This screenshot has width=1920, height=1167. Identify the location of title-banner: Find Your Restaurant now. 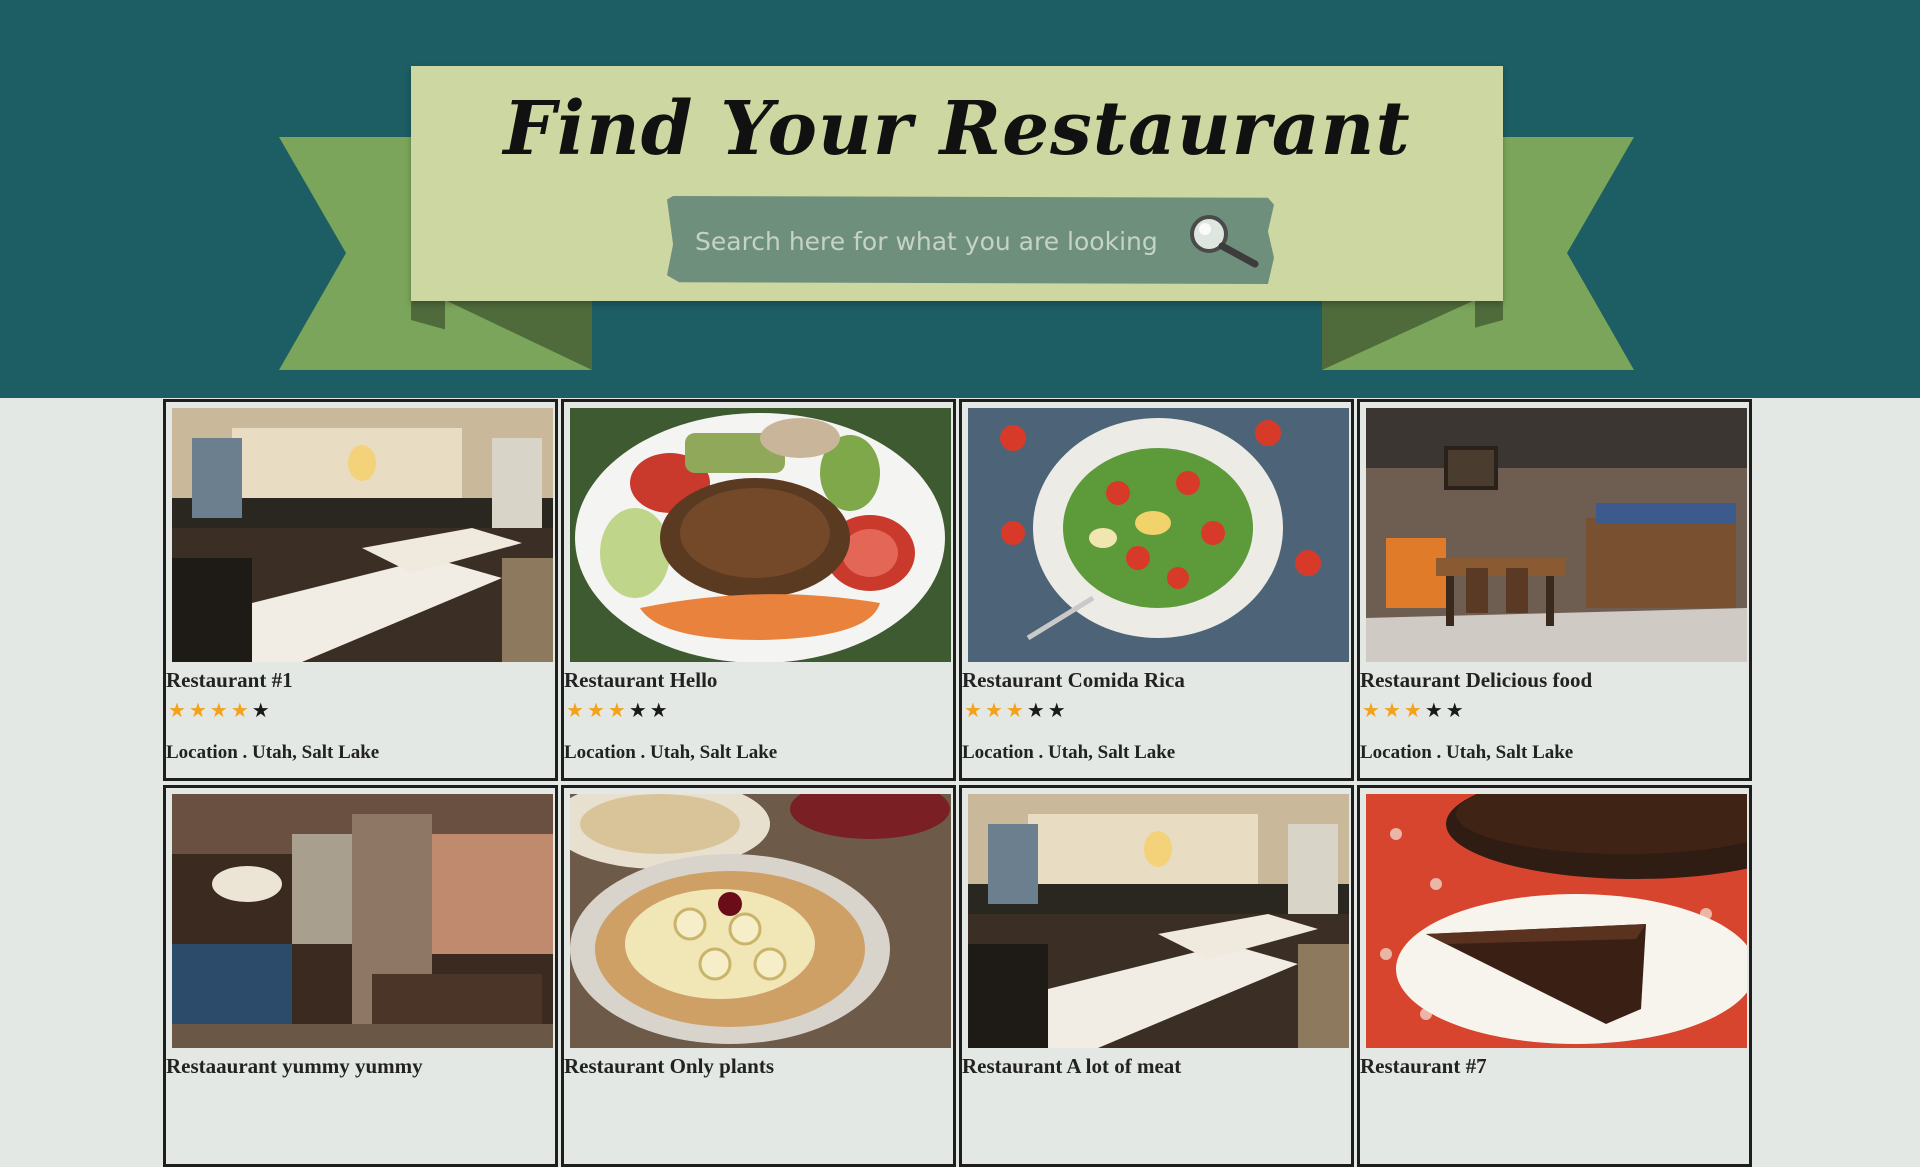
(957, 183).